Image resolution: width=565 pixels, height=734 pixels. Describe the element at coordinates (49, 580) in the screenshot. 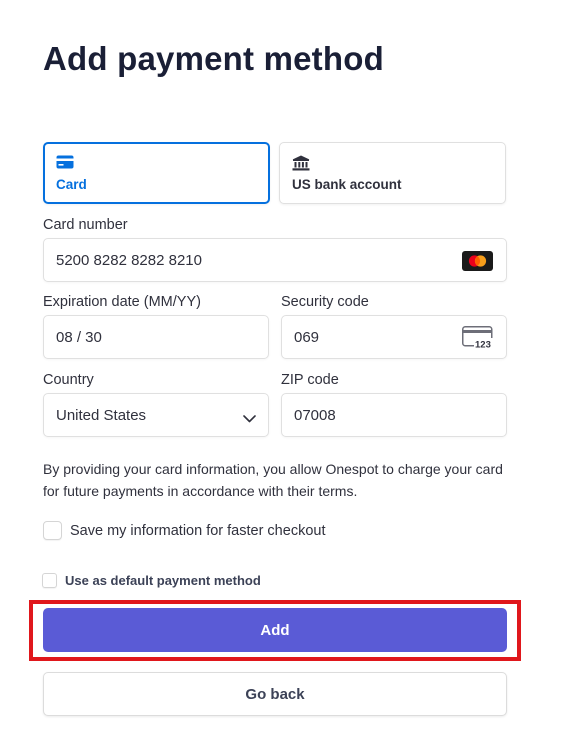

I see `default-method-checkbox` at that location.